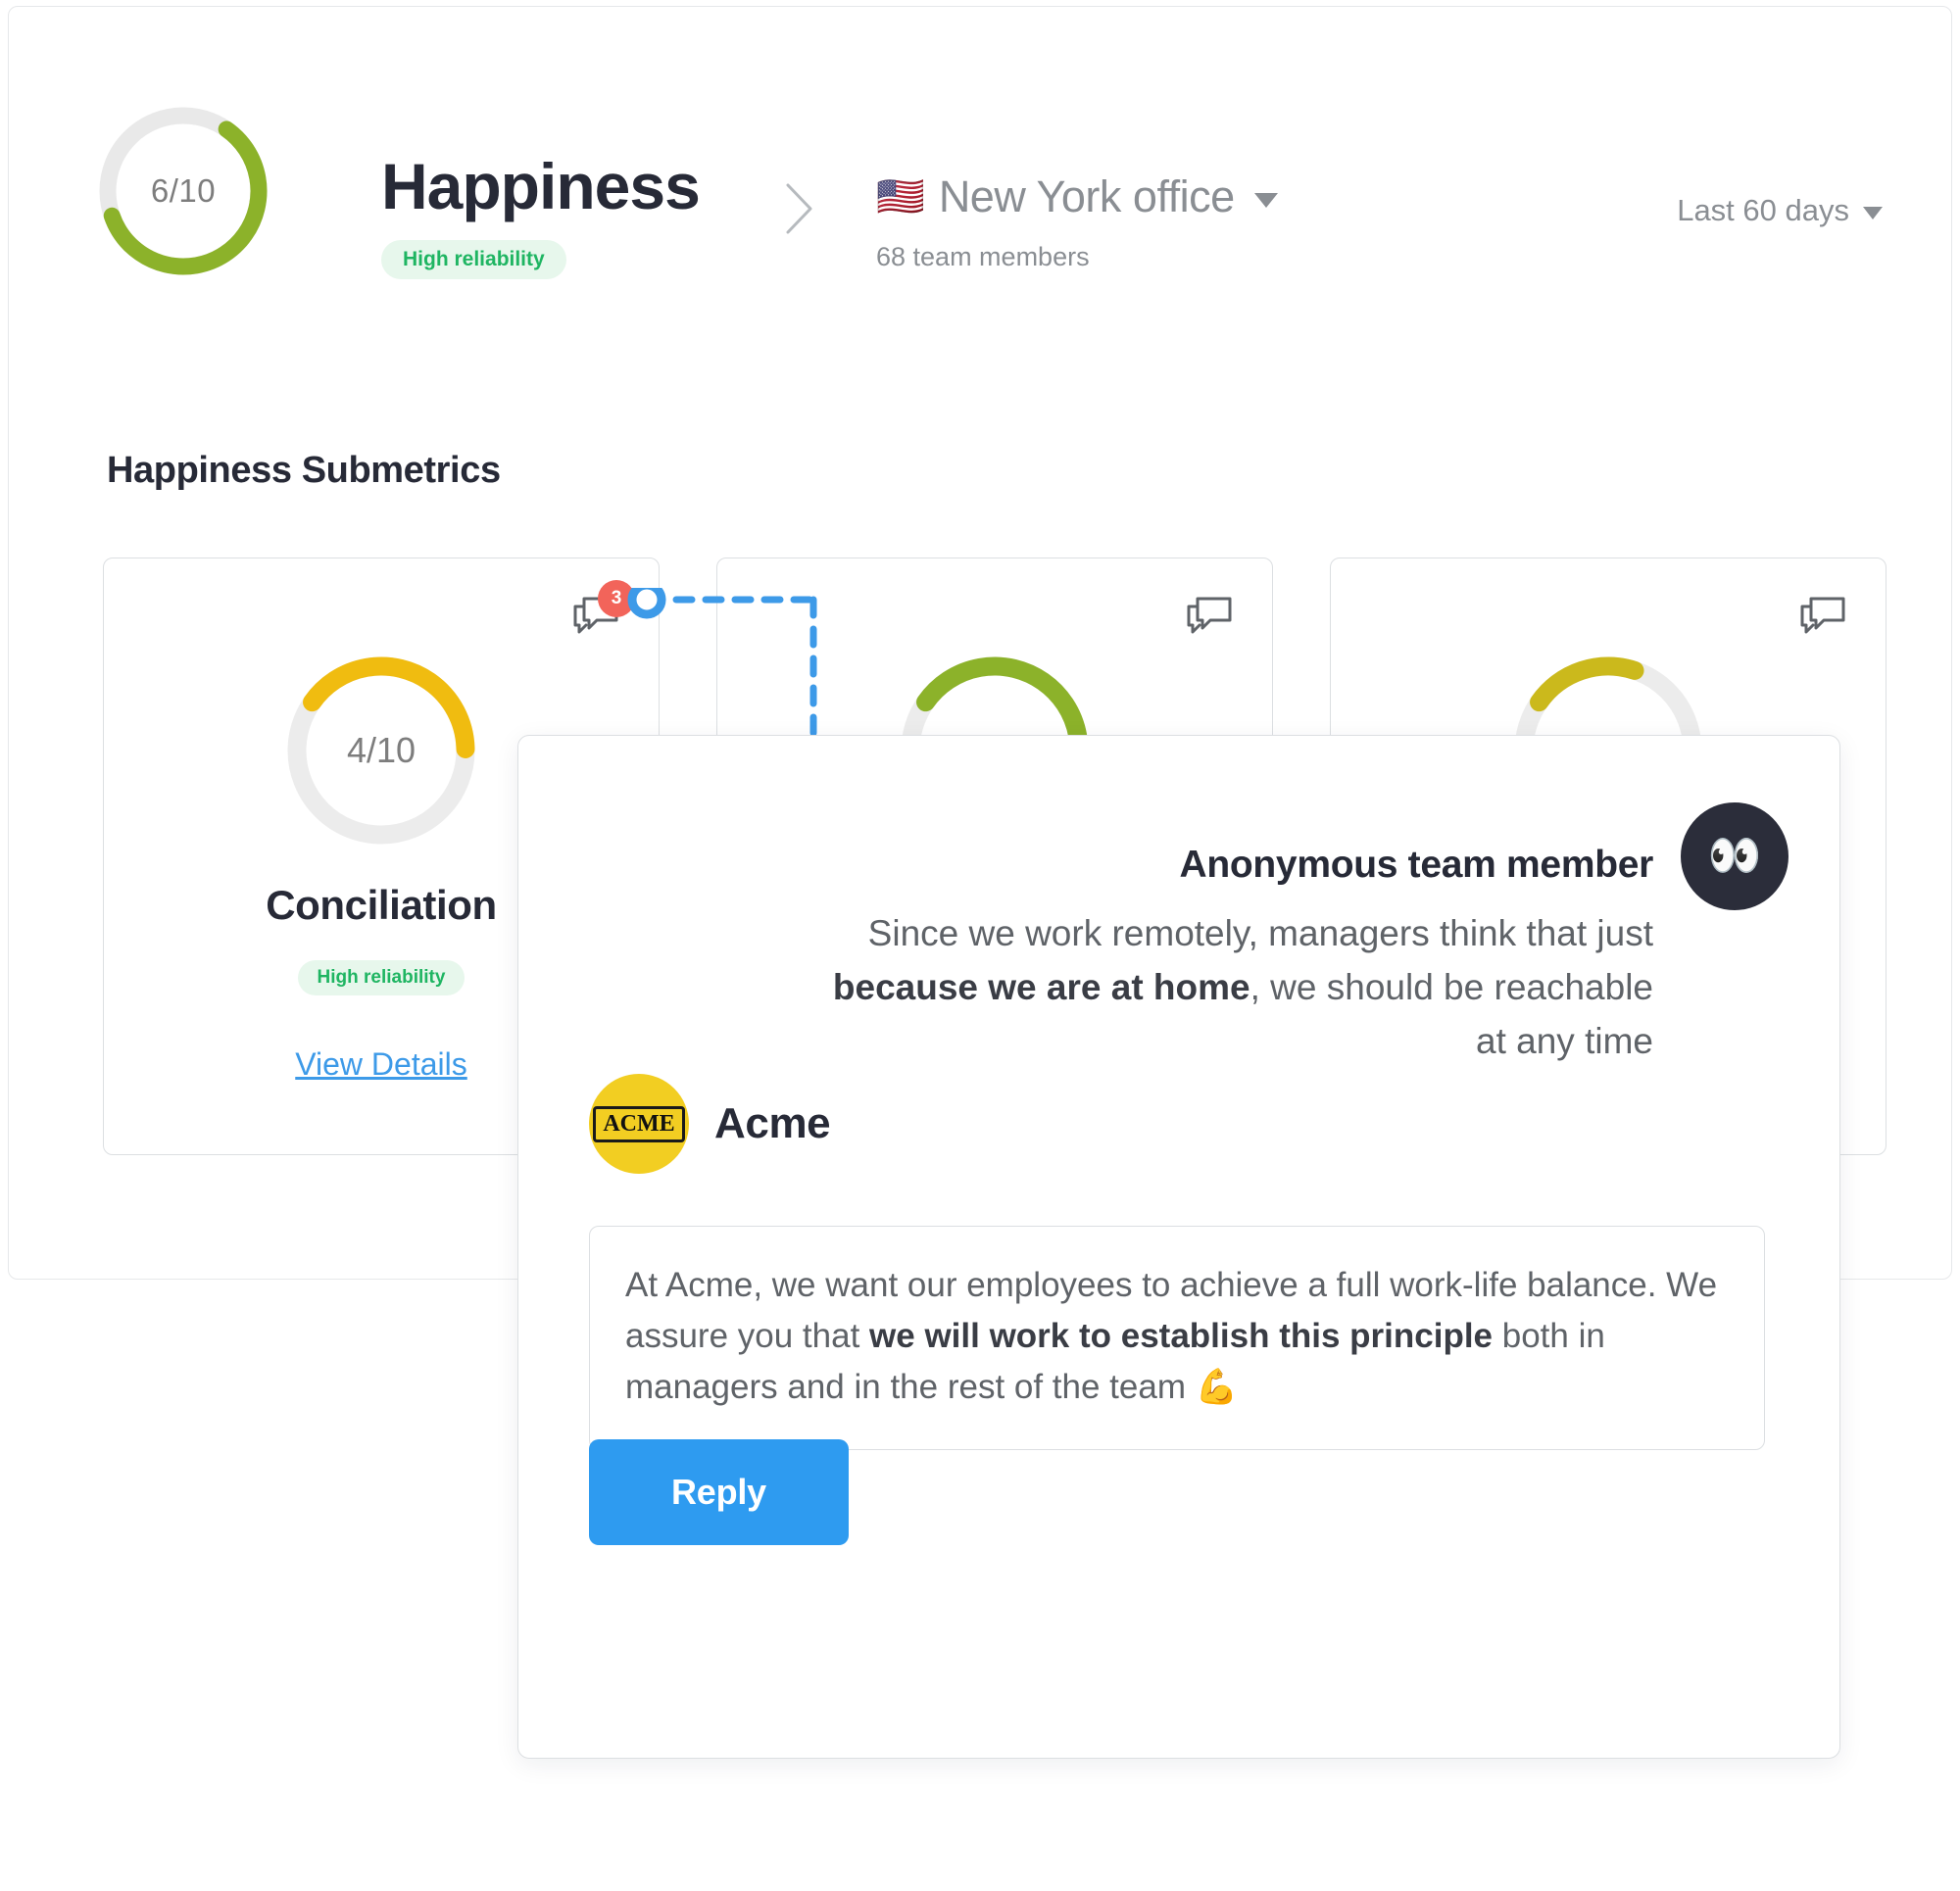 Image resolution: width=1960 pixels, height=1891 pixels. I want to click on page-title-block: Happiness High reliability, so click(541, 214).